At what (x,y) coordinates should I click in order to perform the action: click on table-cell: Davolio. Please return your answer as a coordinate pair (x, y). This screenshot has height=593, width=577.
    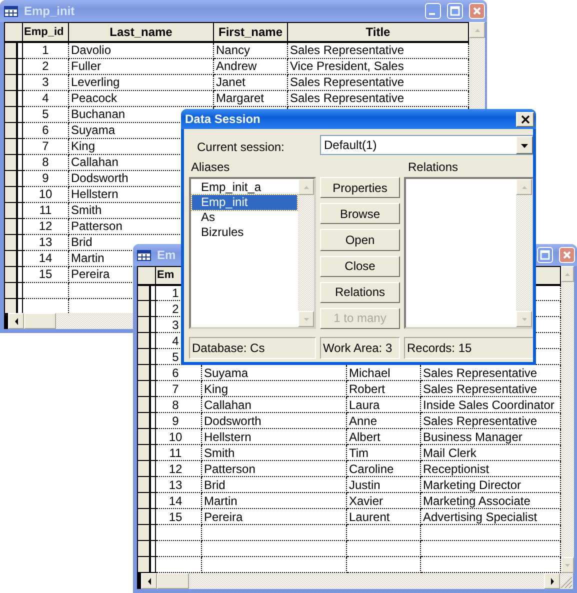
    Looking at the image, I should click on (141, 50).